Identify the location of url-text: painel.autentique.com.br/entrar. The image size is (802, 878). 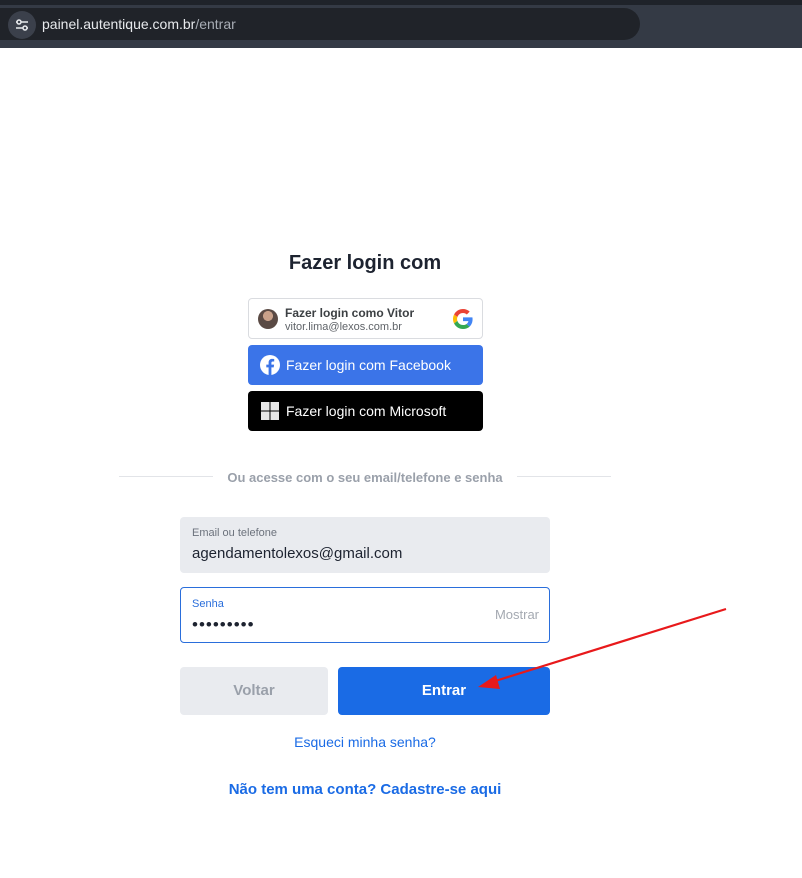
(139, 24).